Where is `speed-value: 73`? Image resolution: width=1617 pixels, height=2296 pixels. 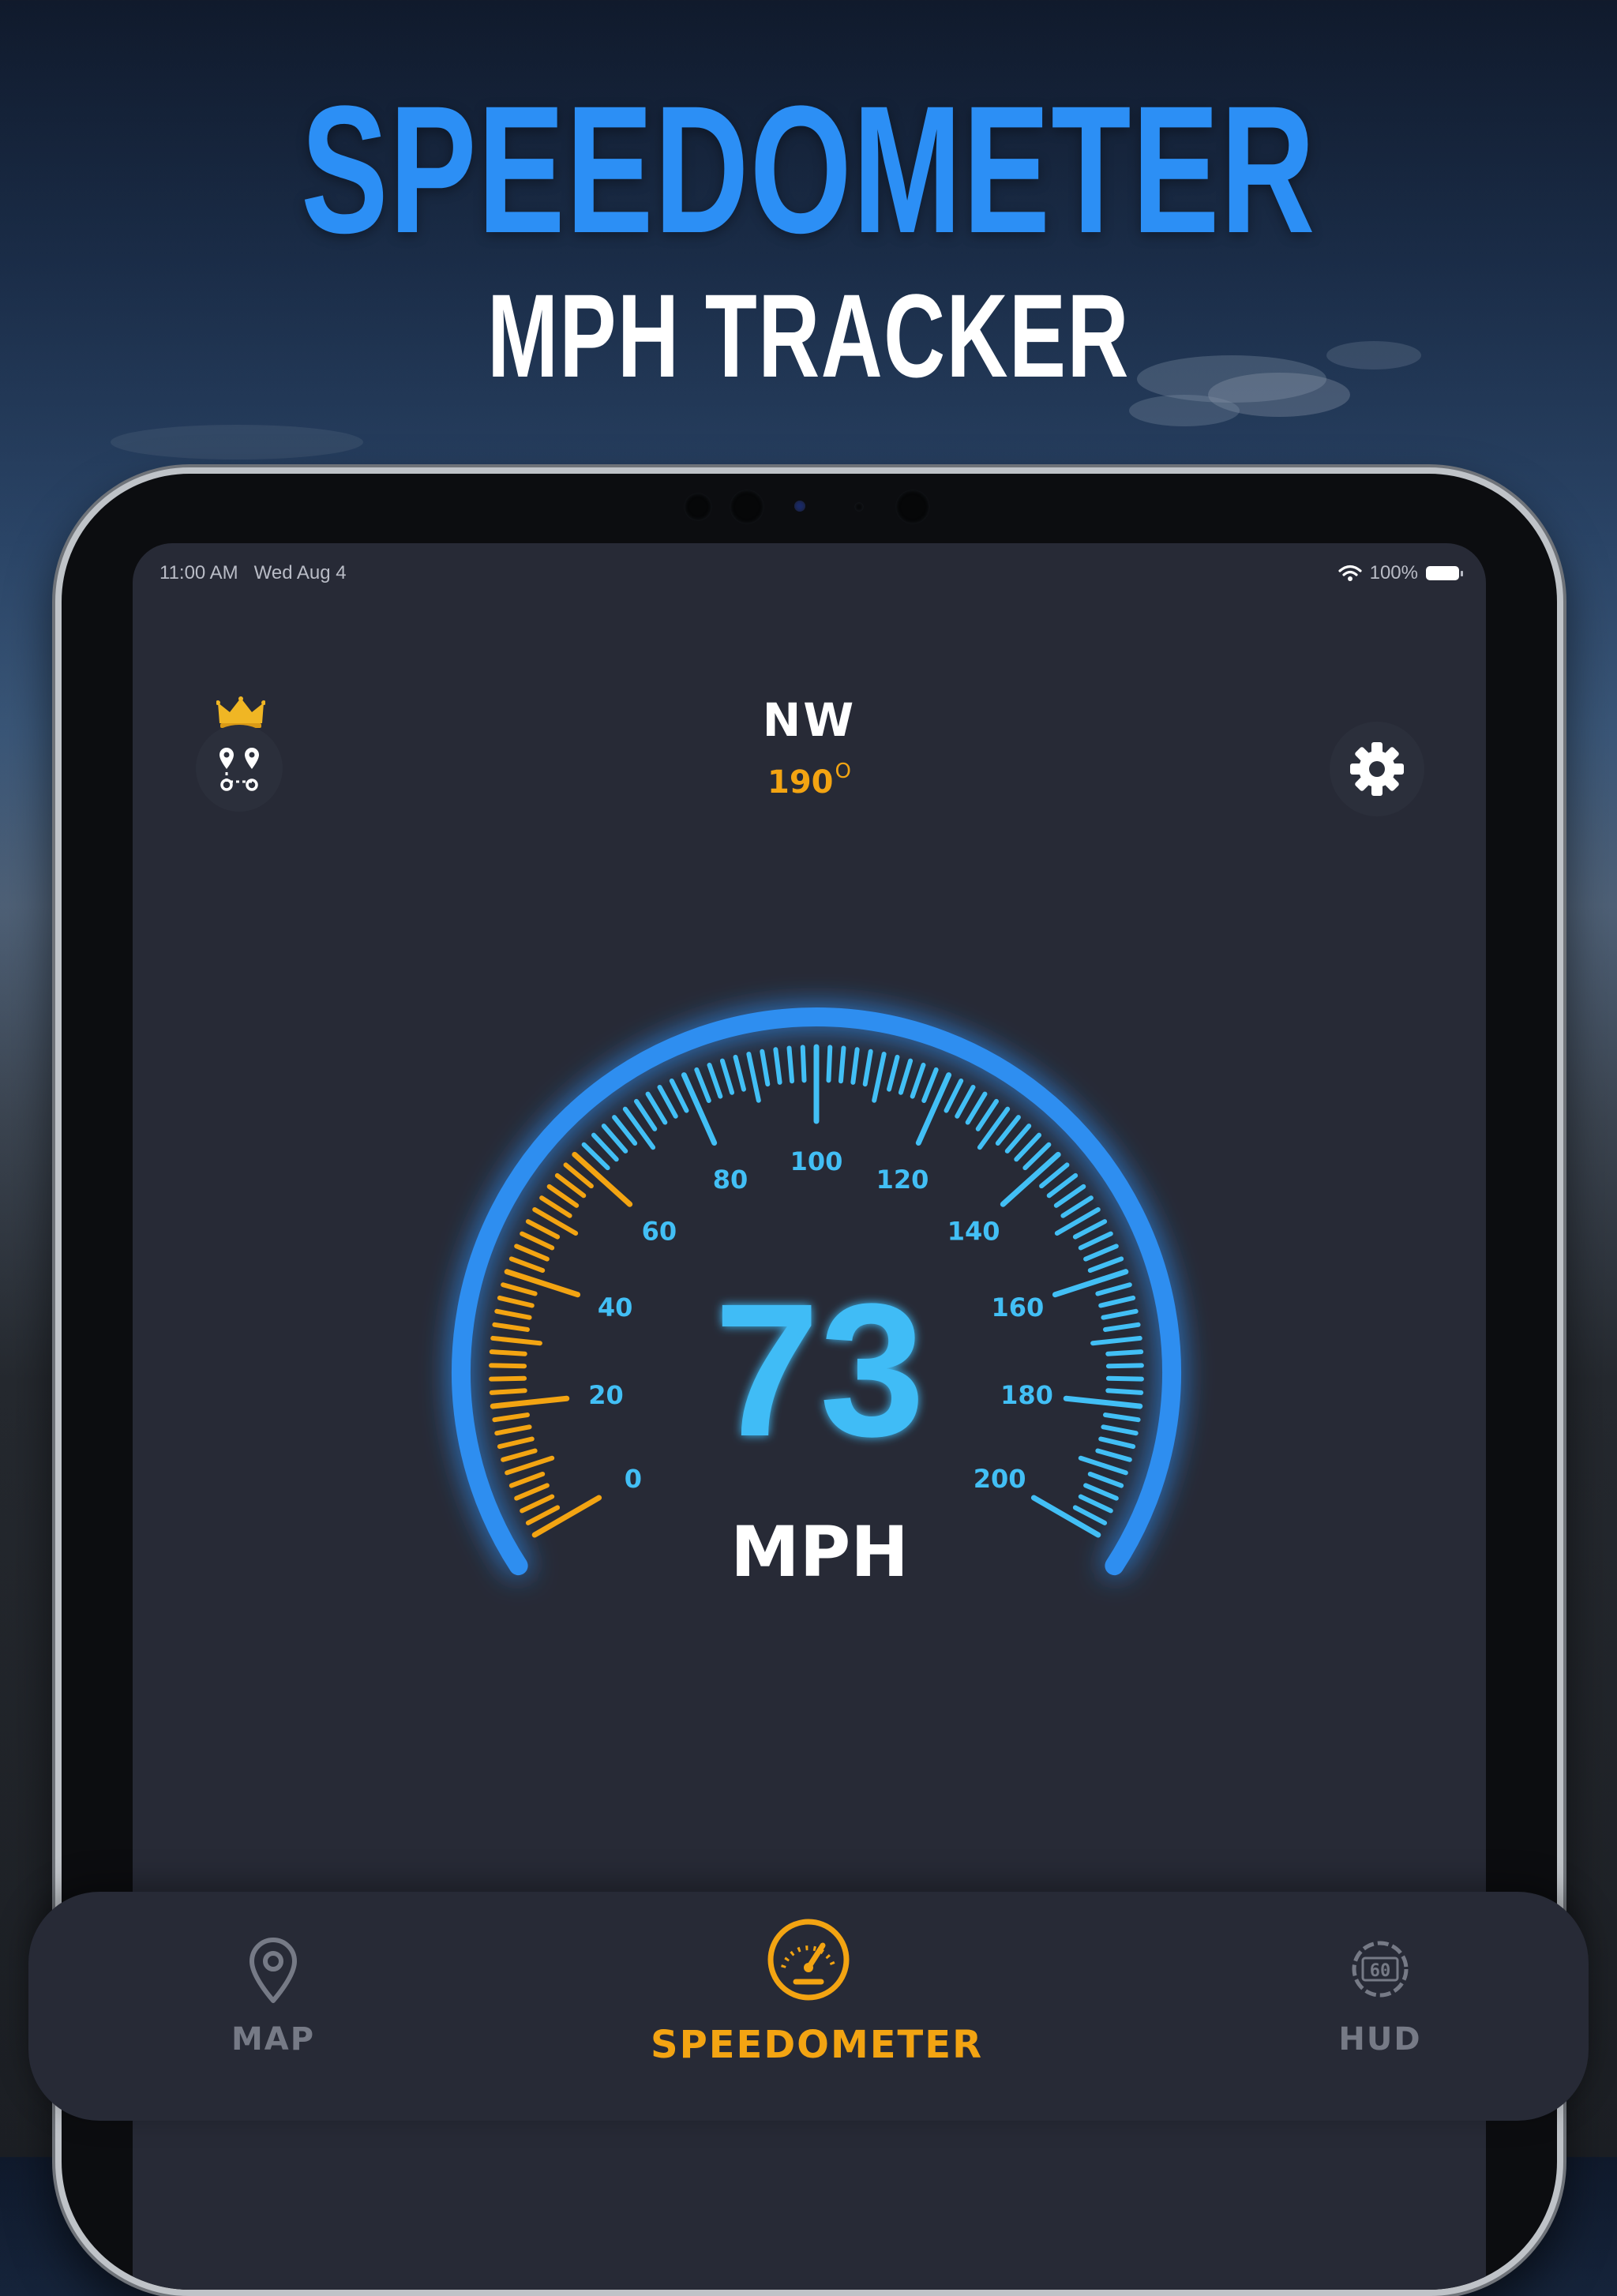
speed-value: 73 is located at coordinates (820, 1370).